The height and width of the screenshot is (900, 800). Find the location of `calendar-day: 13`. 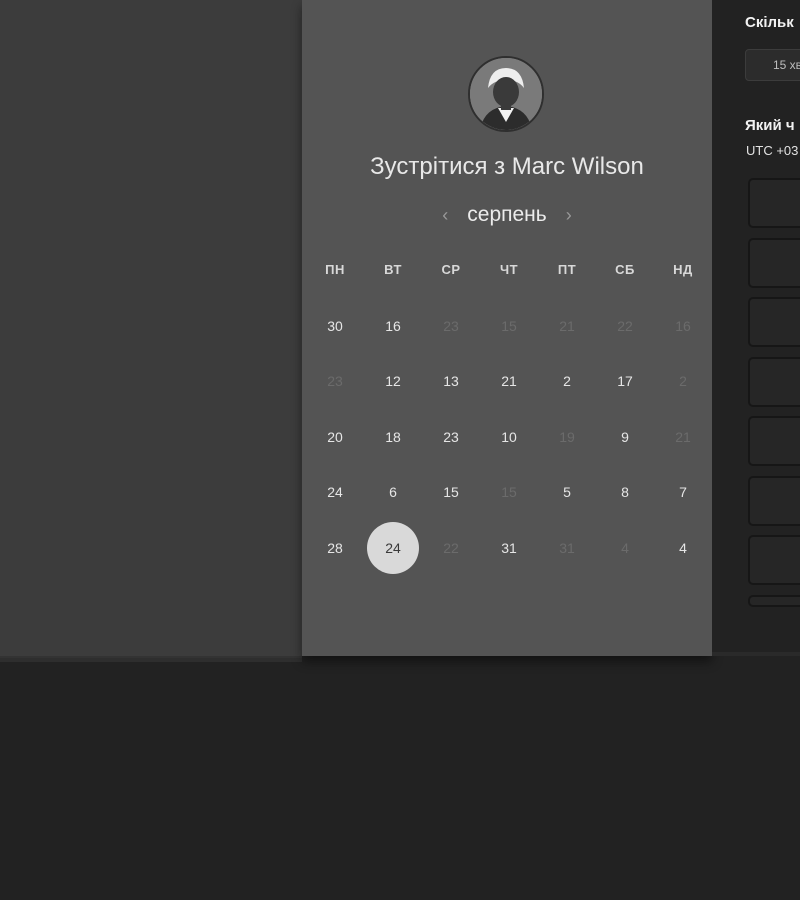

calendar-day: 13 is located at coordinates (451, 382).